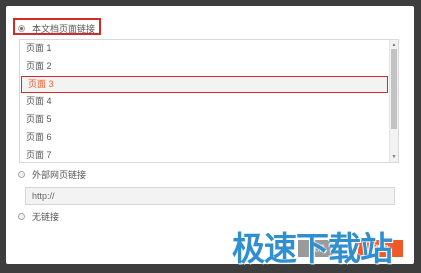  What do you see at coordinates (210, 196) in the screenshot?
I see `url-input` at bounding box center [210, 196].